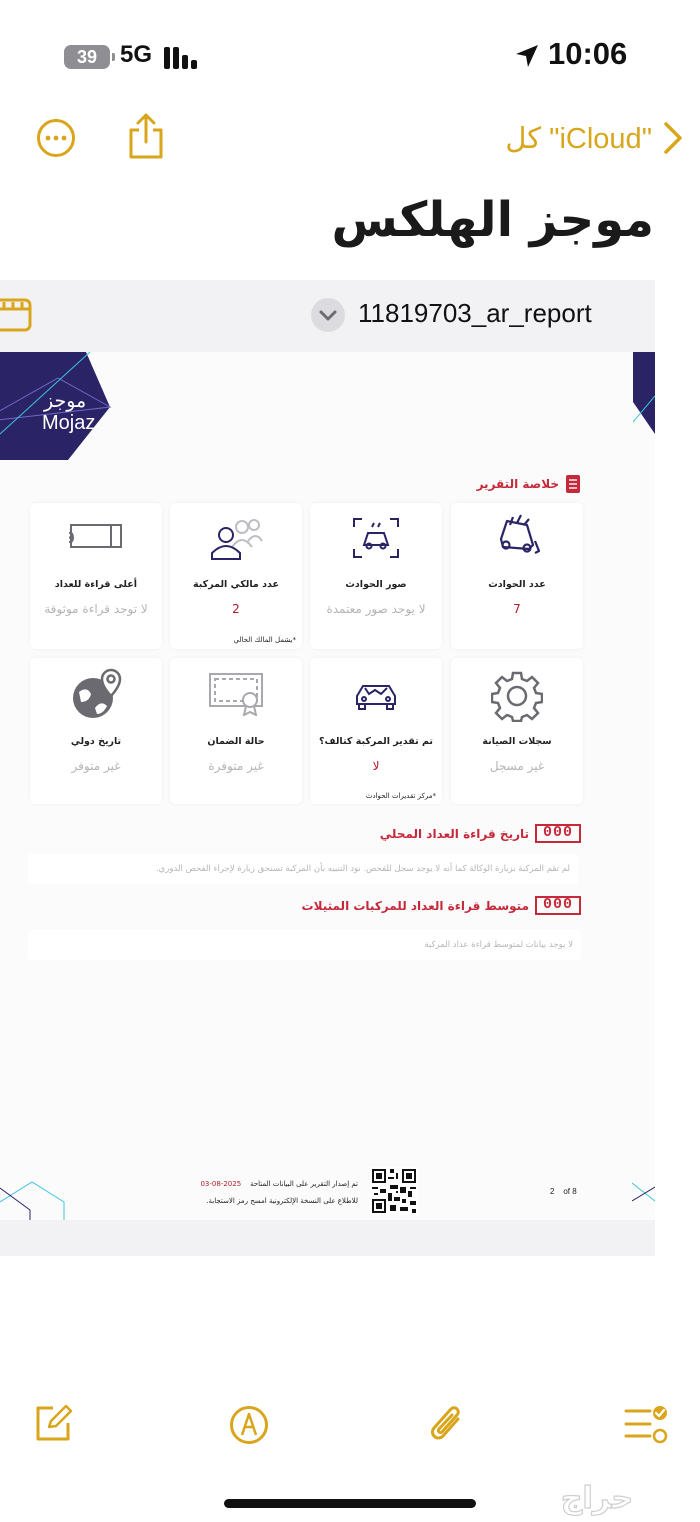  What do you see at coordinates (376, 609) in the screenshot?
I see `card-value: لا يوجد صور معتمدة` at bounding box center [376, 609].